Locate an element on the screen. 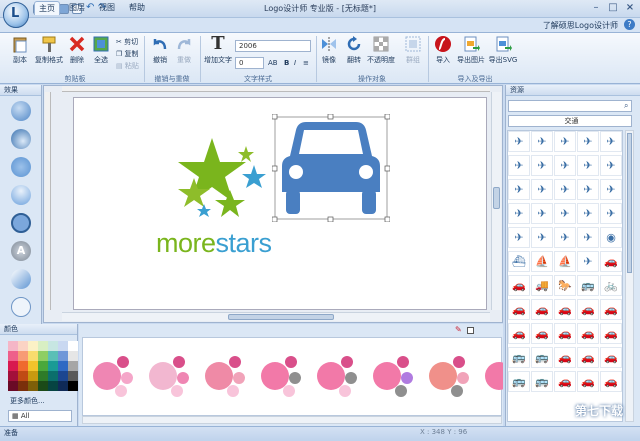  copy-button: ❐ 复制 is located at coordinates (127, 54).